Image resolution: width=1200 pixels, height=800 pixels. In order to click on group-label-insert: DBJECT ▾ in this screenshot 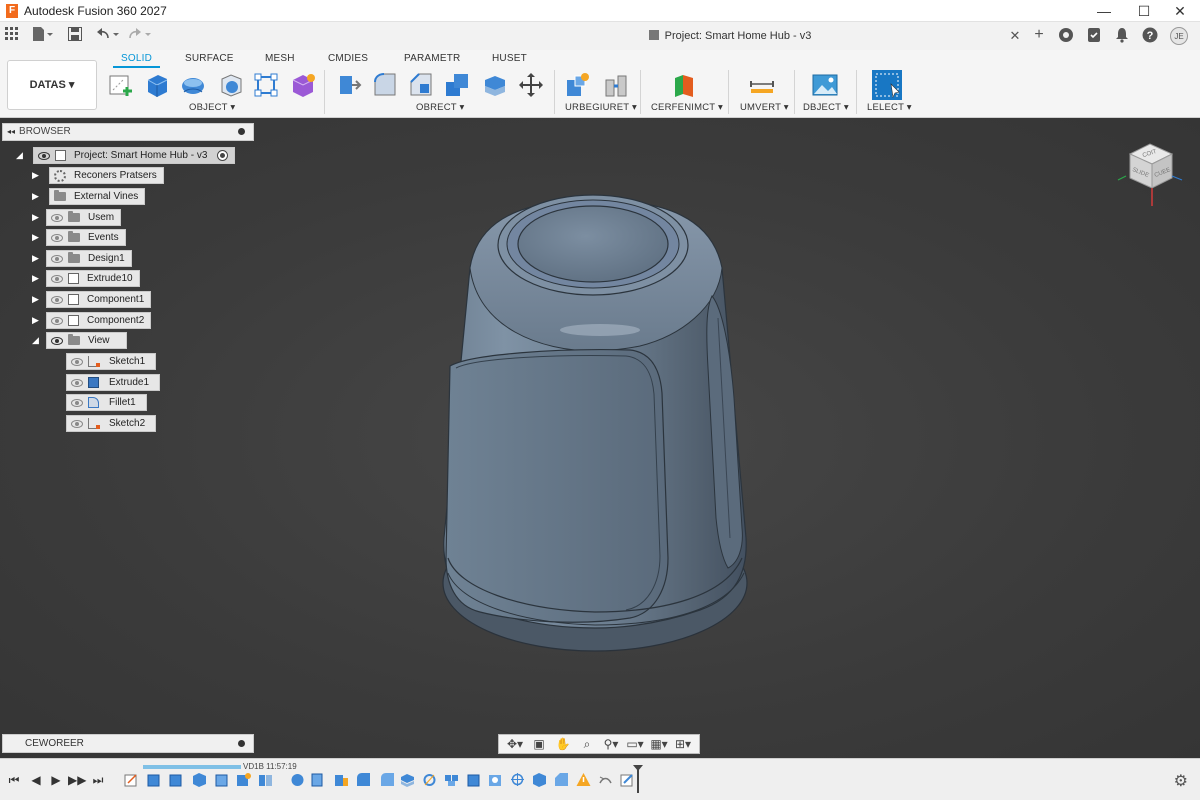, I will do `click(826, 107)`.